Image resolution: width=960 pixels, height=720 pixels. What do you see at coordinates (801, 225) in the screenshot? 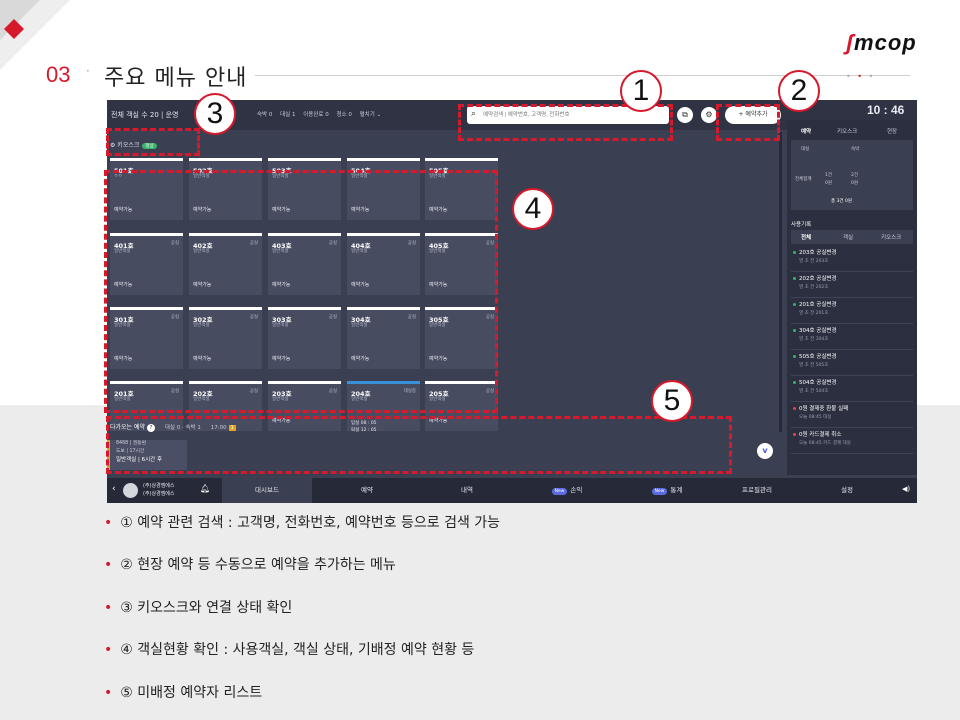
I see `history-title: 사용기록` at bounding box center [801, 225].